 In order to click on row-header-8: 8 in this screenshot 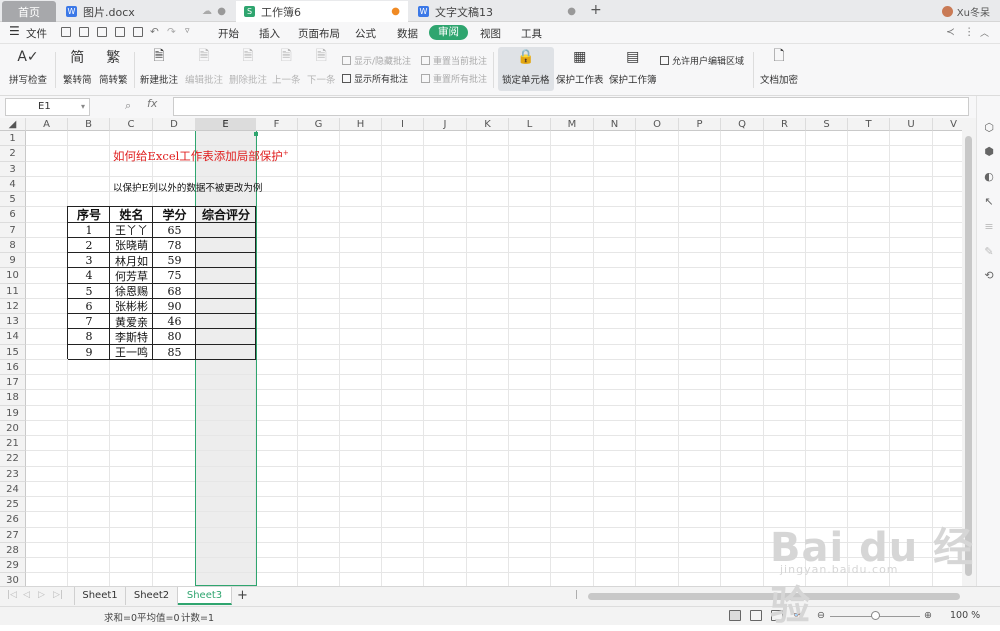, I will do `click(13, 245)`.